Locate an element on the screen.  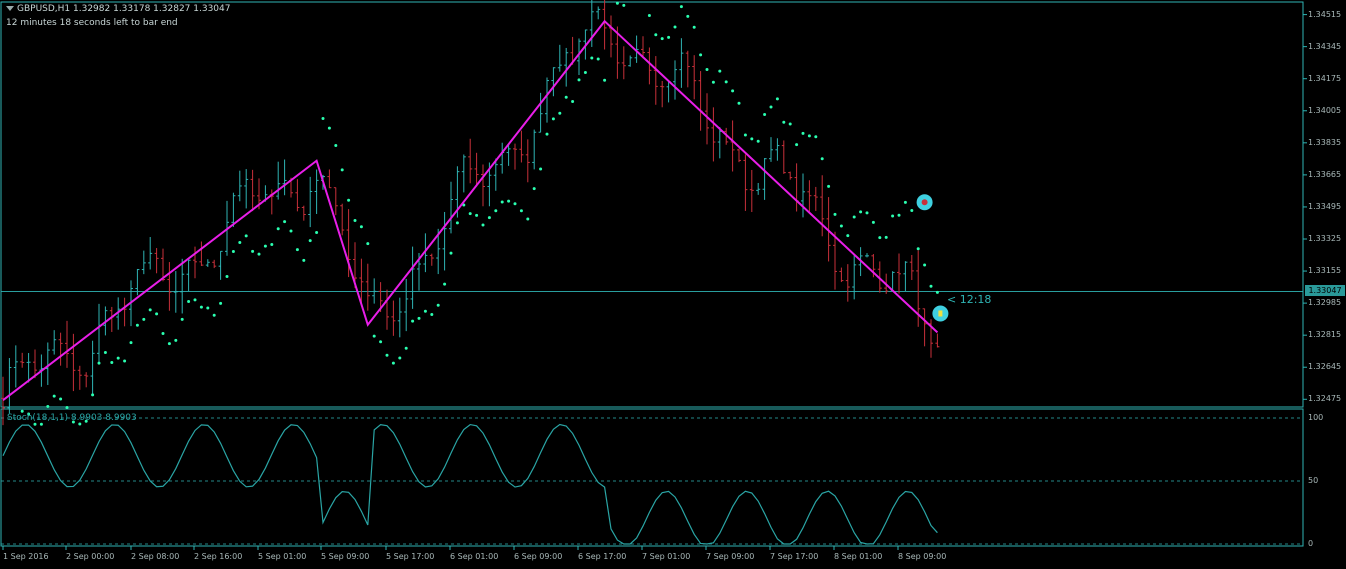
time-axis-label: 5 Sep 01:00 is located at coordinates (282, 556).